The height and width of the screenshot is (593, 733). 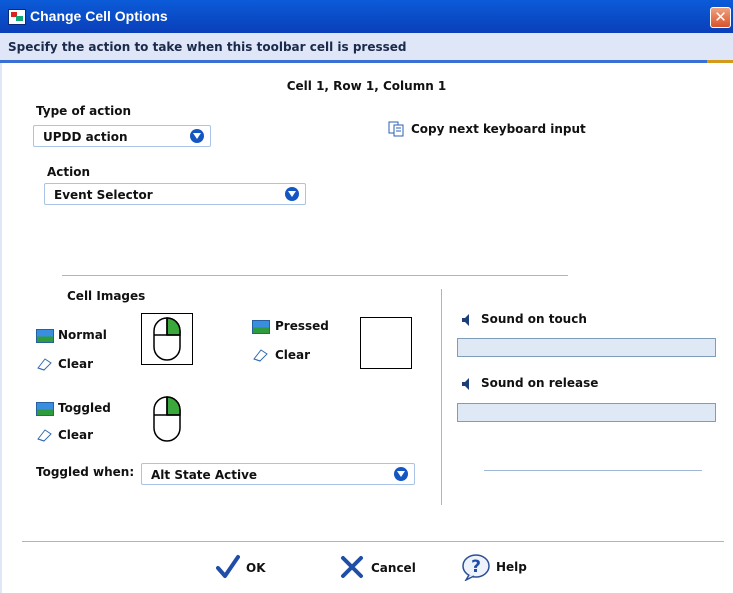 I want to click on clear-toggled-button: Clear, so click(x=75, y=435).